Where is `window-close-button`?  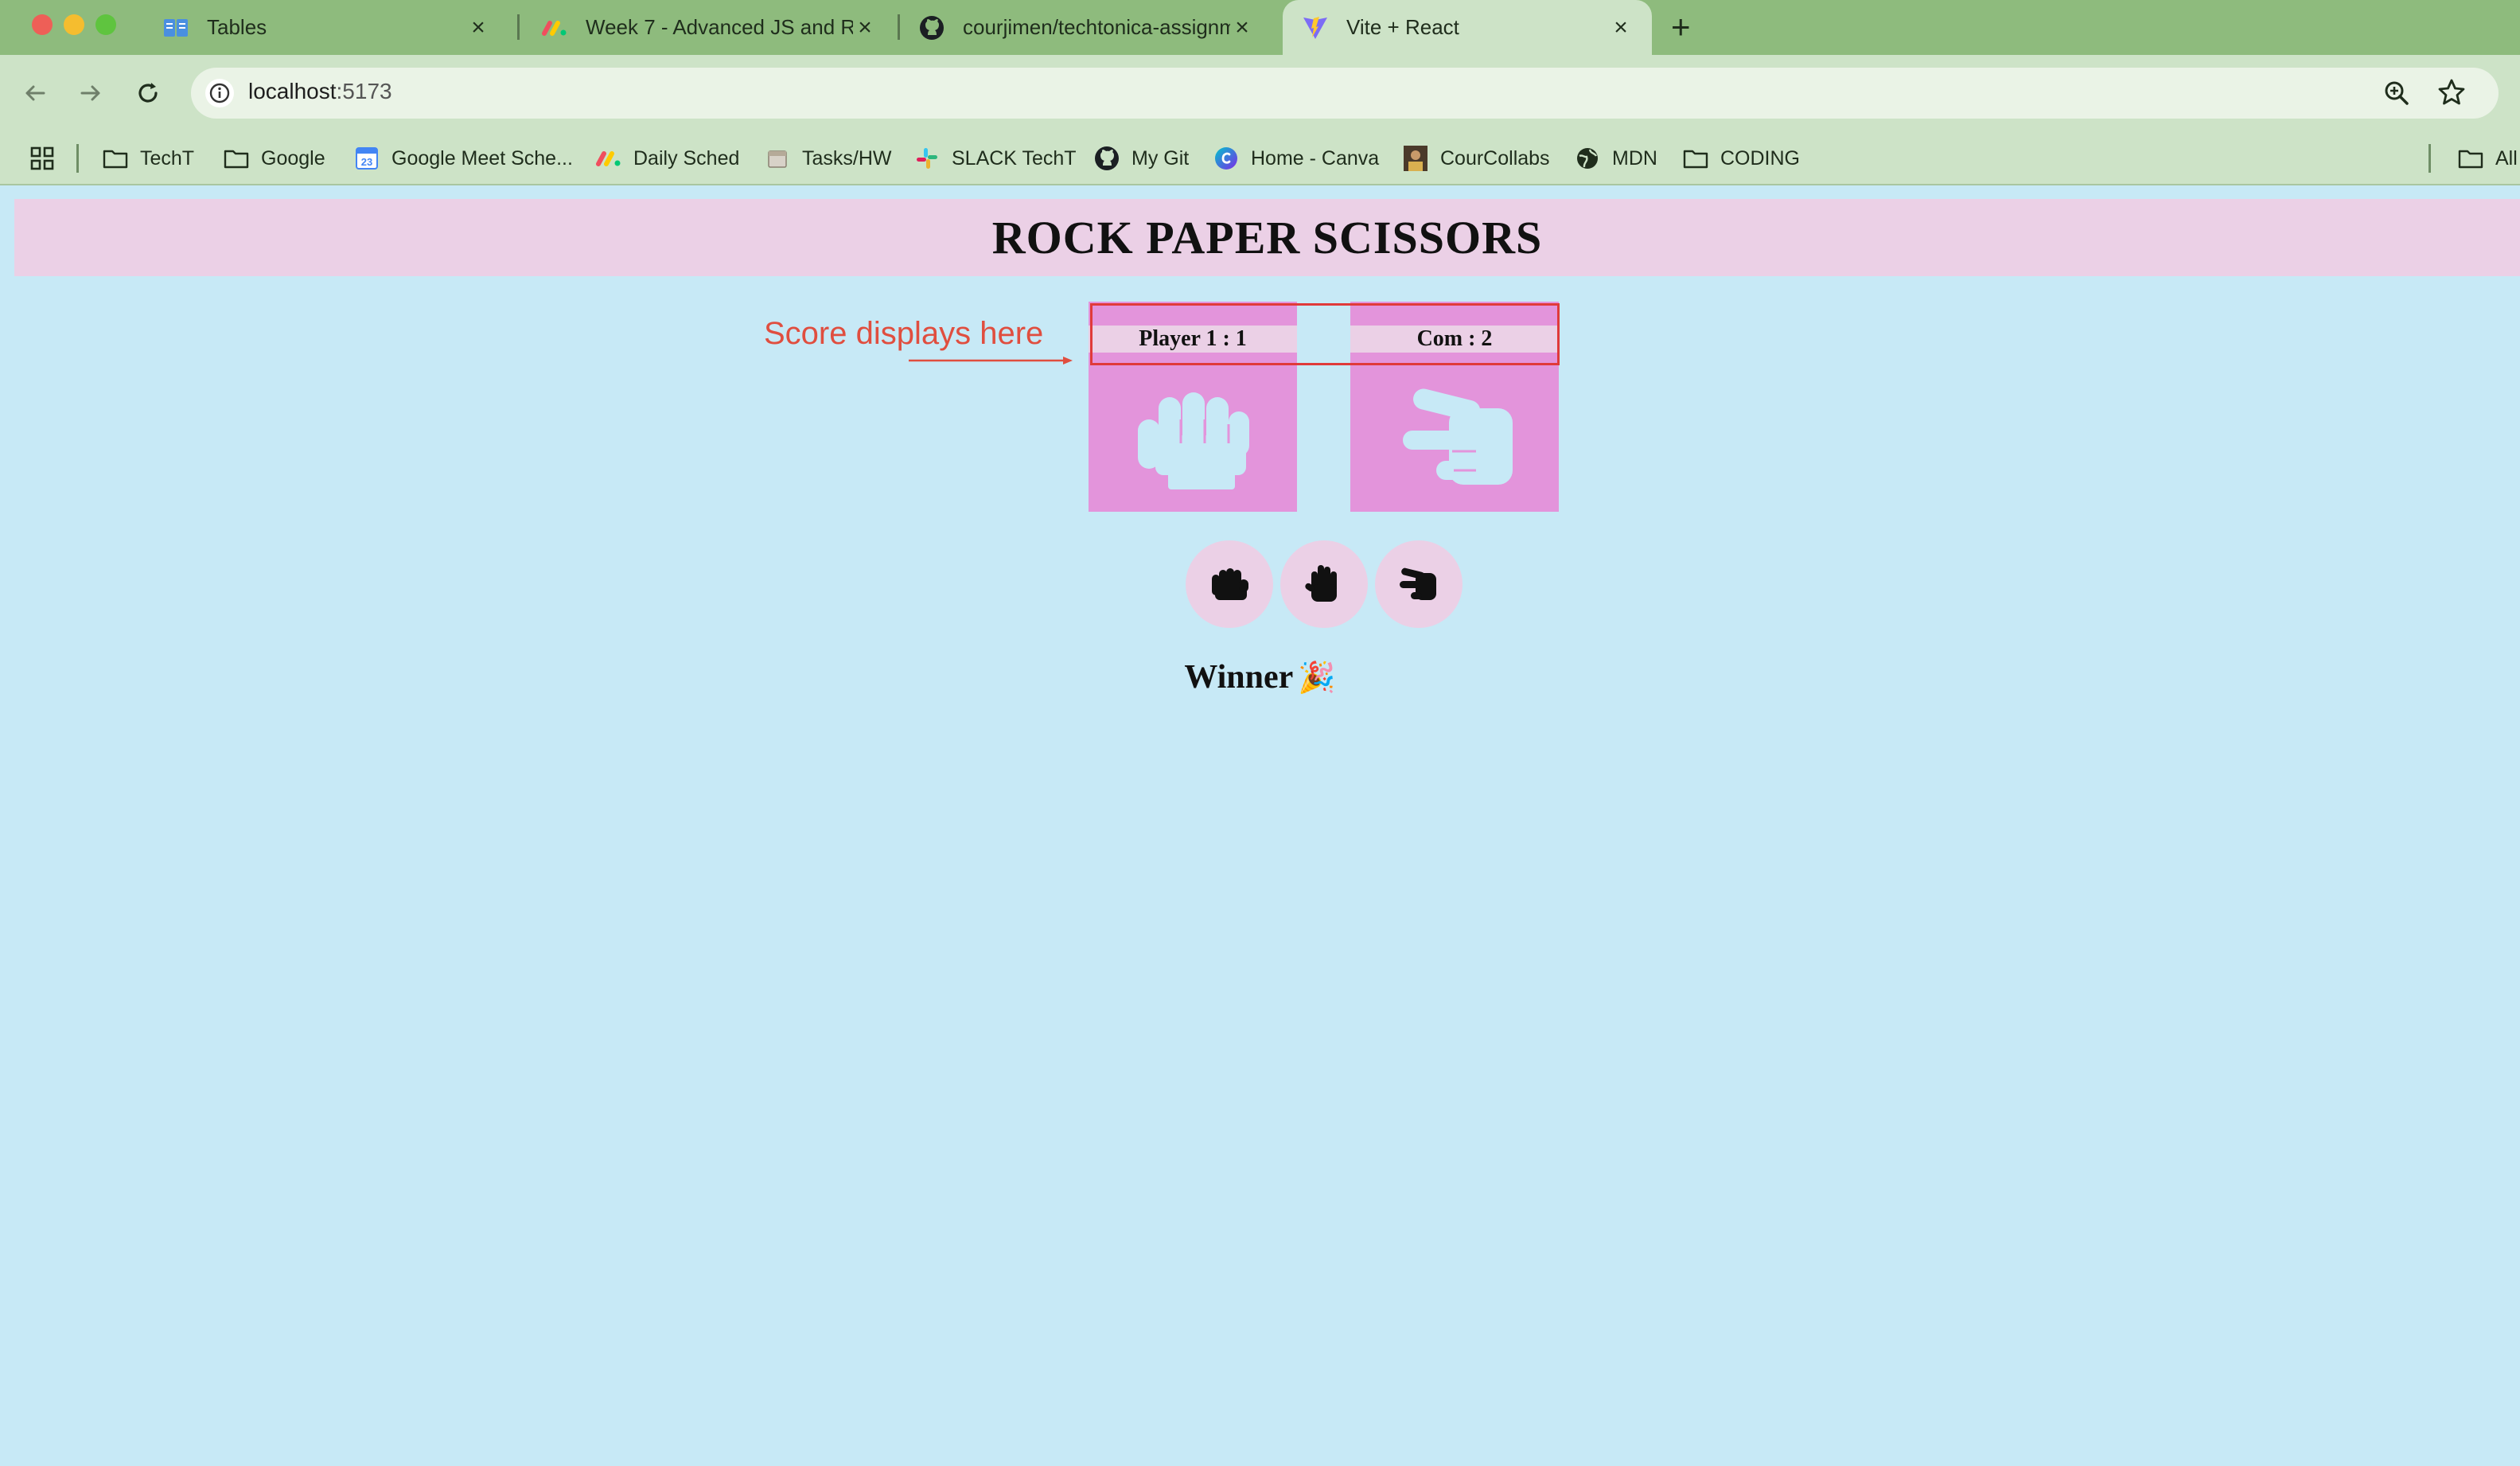 window-close-button is located at coordinates (42, 24).